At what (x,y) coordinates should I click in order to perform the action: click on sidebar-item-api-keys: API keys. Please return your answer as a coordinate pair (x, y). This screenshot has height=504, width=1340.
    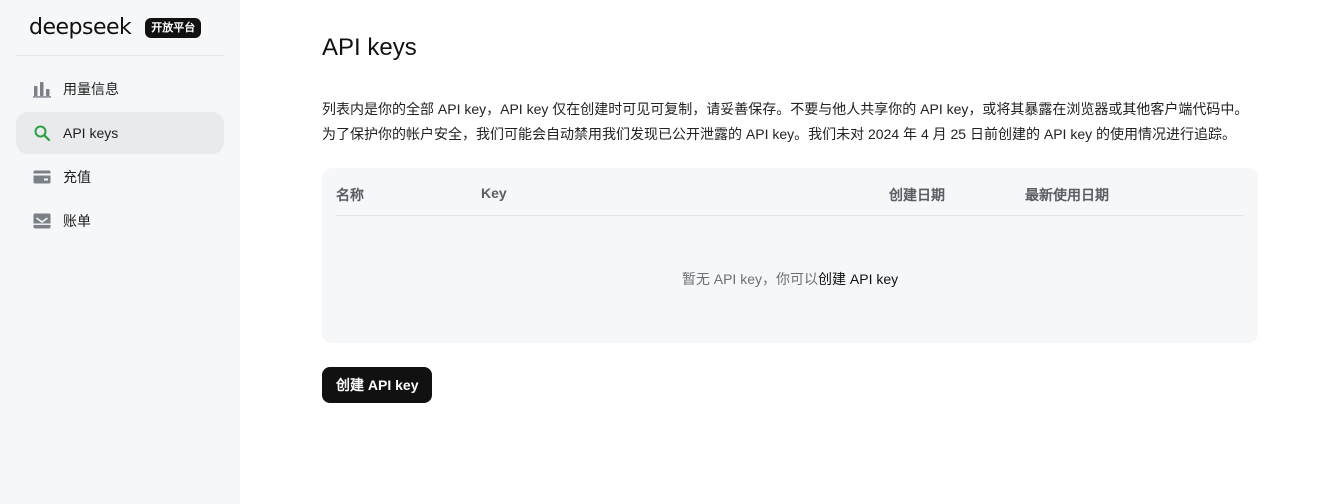
    Looking at the image, I should click on (120, 133).